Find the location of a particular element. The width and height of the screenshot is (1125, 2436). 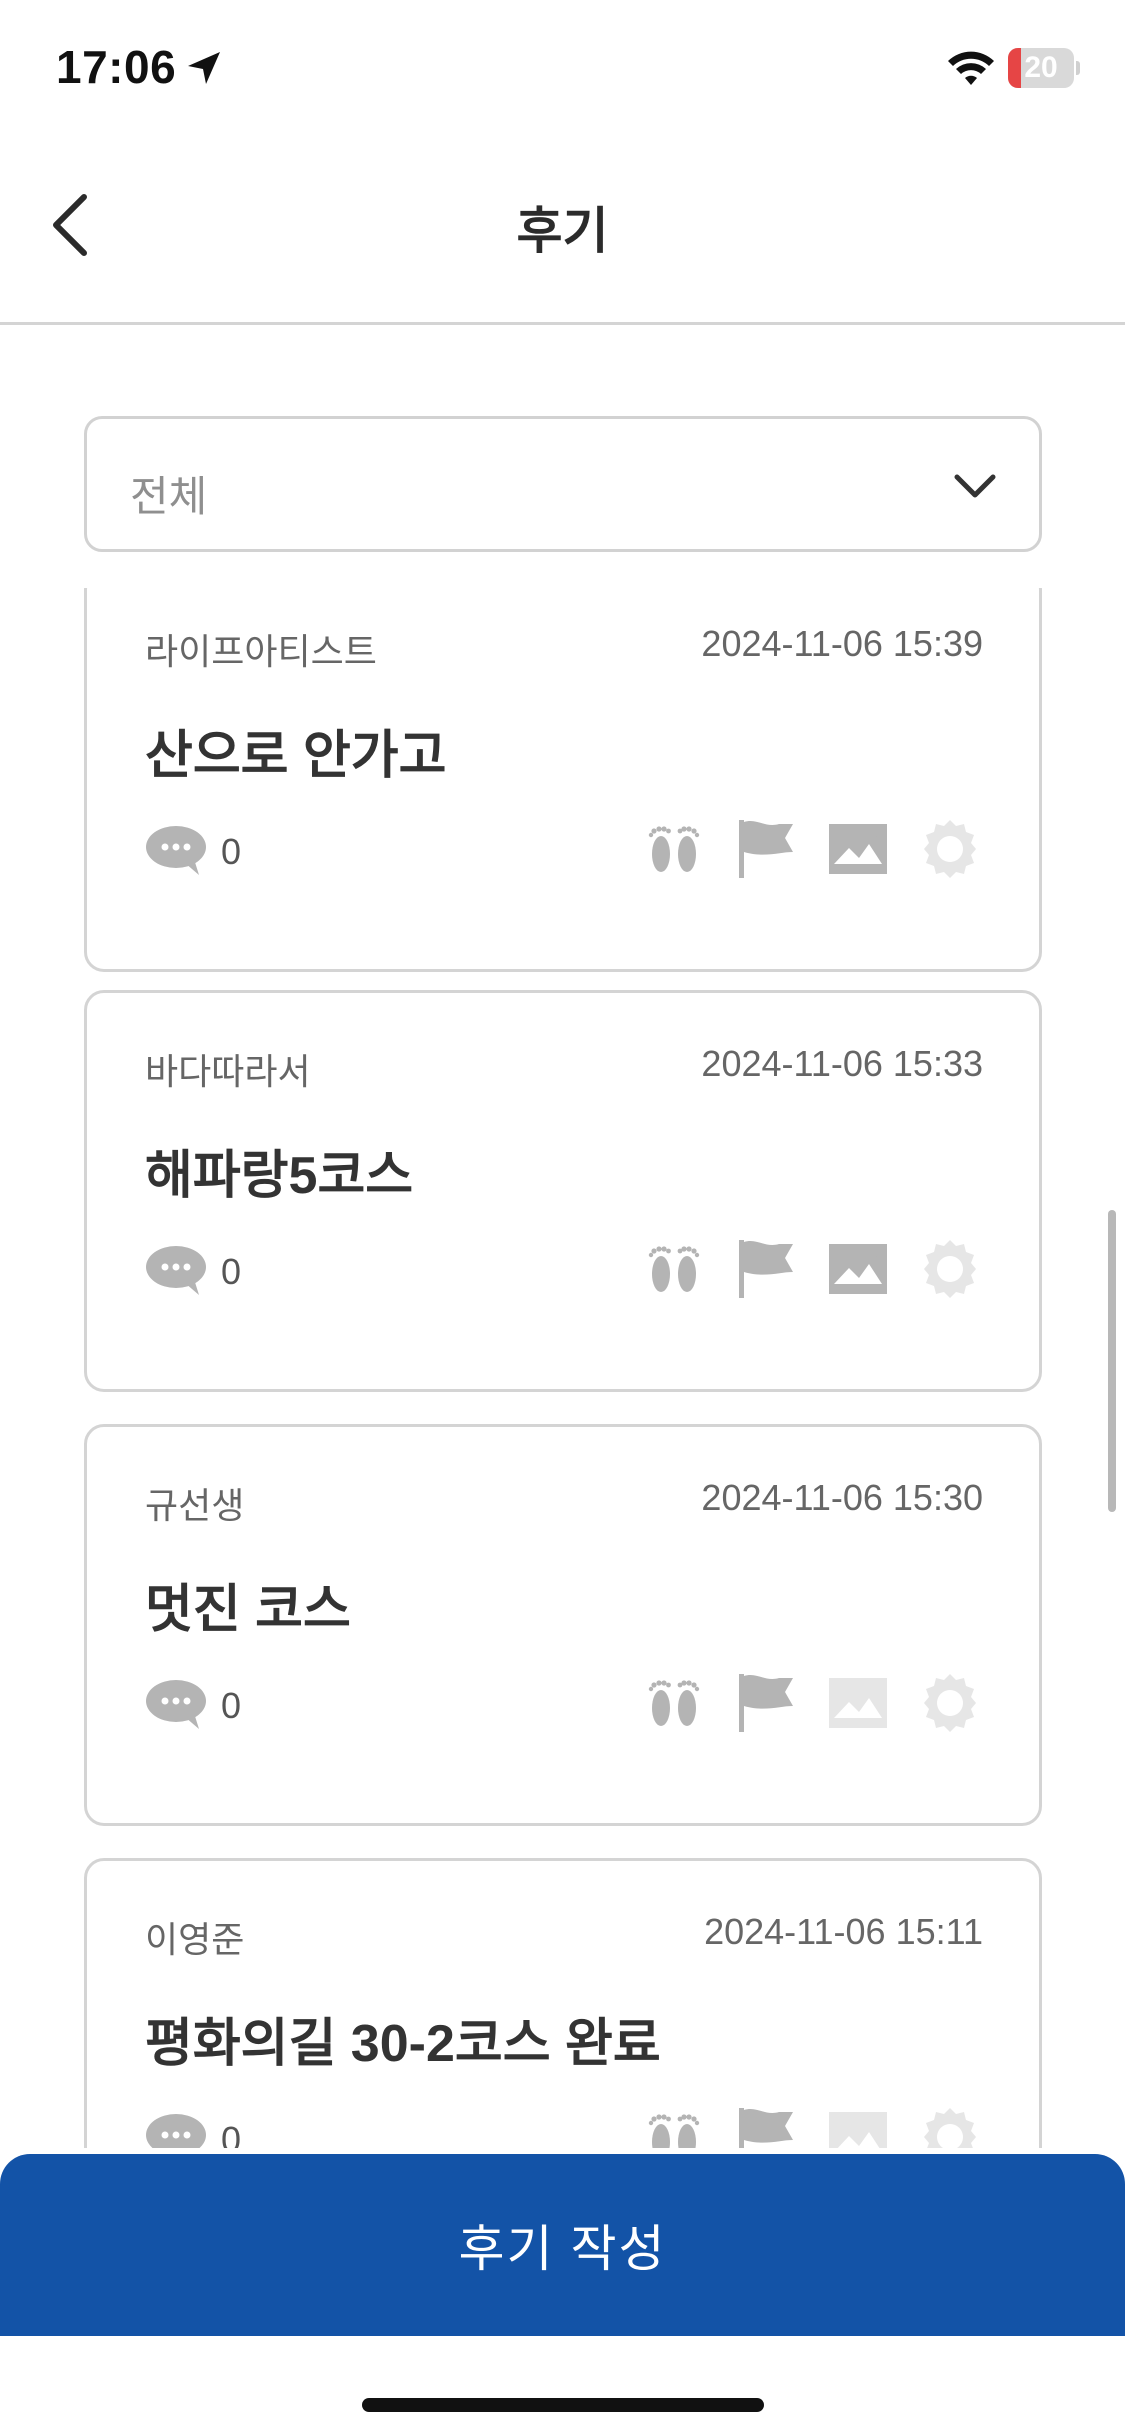

filter-selected-value: 전체 is located at coordinates (169, 496).